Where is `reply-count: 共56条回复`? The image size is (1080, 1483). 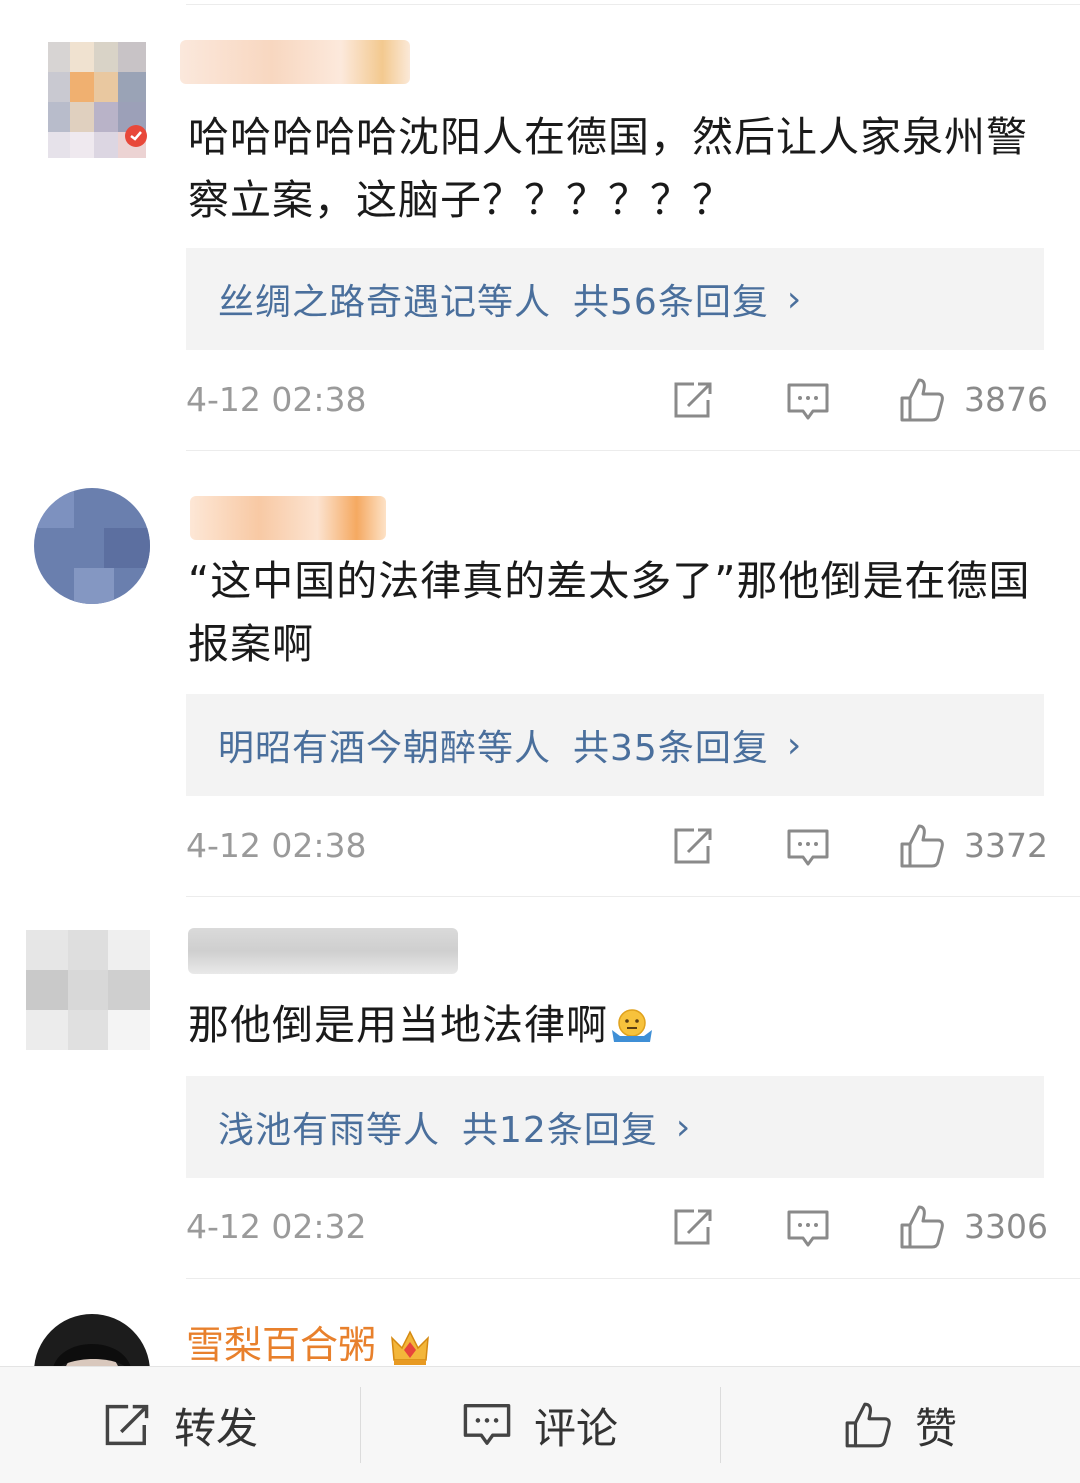 reply-count: 共56条回复 is located at coordinates (671, 302).